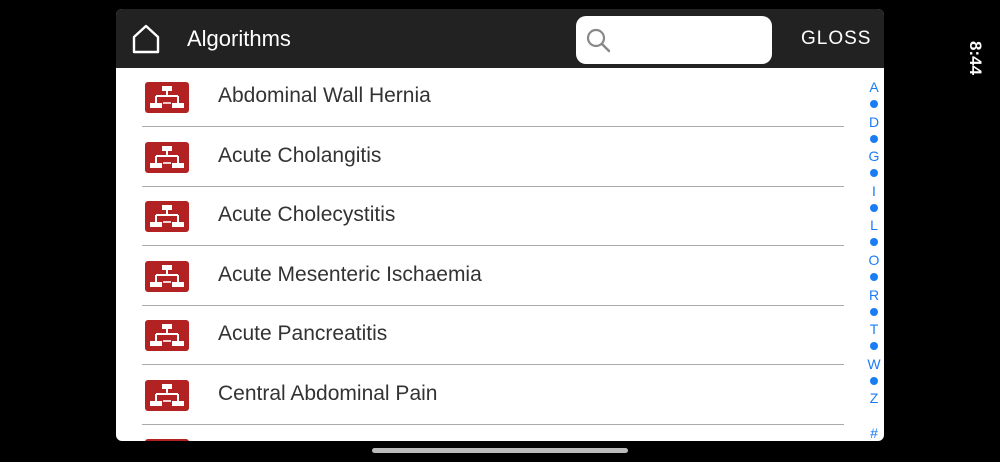 This screenshot has width=1000, height=462. Describe the element at coordinates (486, 157) in the screenshot. I see `list-item: Acute Cholangitis` at that location.